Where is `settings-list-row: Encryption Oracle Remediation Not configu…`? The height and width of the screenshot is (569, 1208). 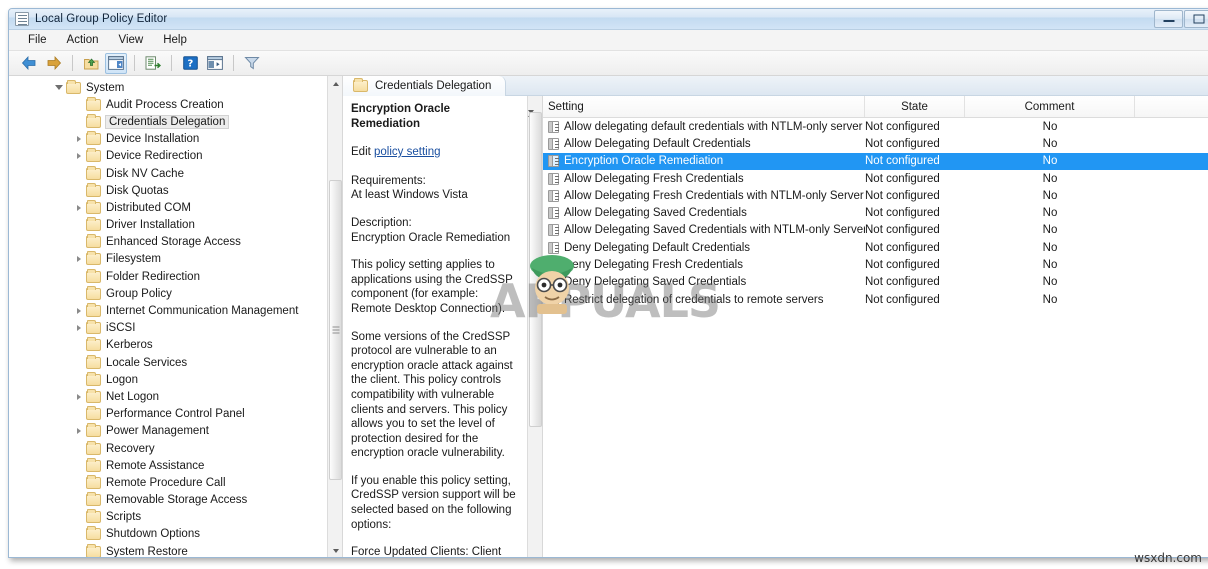 settings-list-row: Encryption Oracle Remediation Not configu… is located at coordinates (875, 161).